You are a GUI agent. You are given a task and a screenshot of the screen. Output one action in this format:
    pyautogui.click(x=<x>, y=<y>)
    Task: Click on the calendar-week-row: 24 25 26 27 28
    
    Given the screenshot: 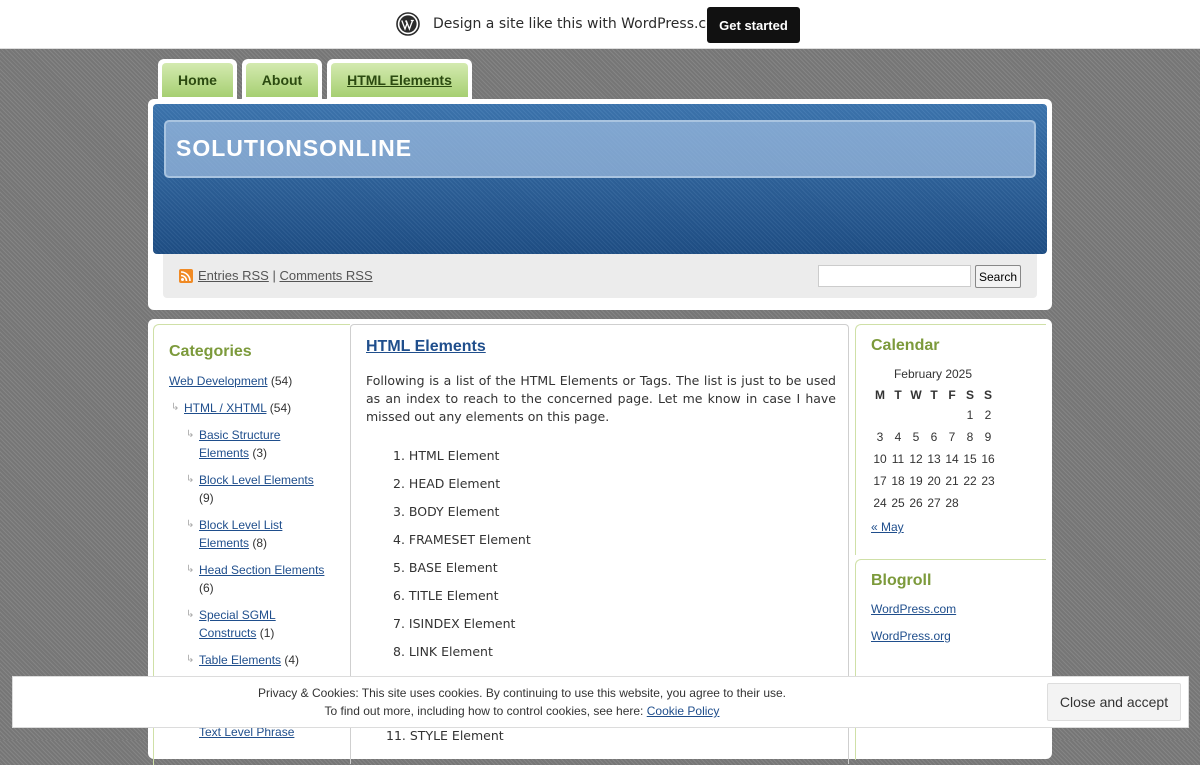 What is the action you would take?
    pyautogui.click(x=934, y=503)
    